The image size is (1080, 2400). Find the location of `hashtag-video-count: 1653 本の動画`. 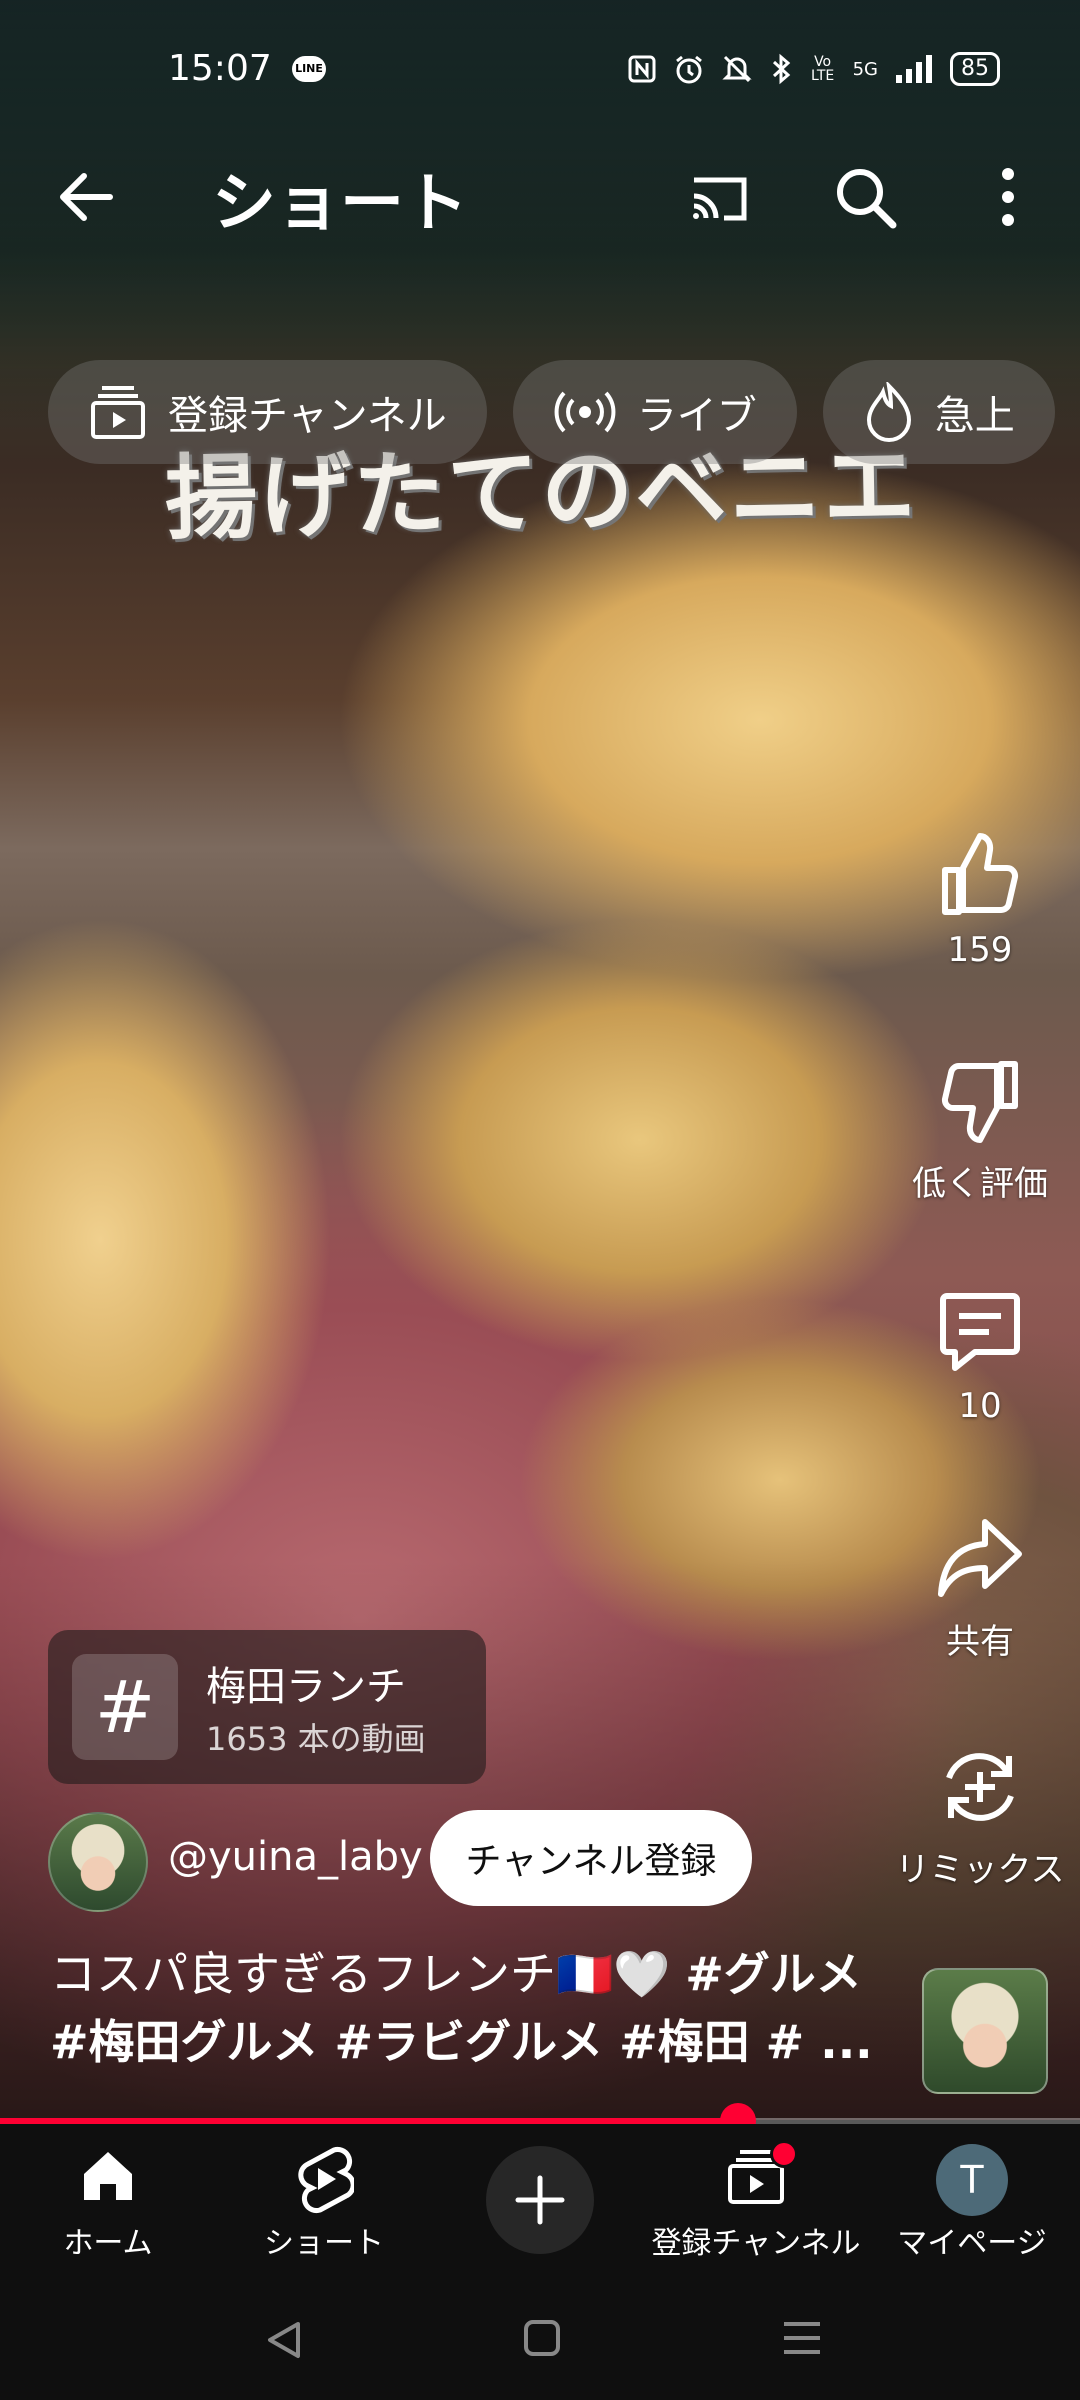

hashtag-video-count: 1653 本の動画 is located at coordinates (316, 1739).